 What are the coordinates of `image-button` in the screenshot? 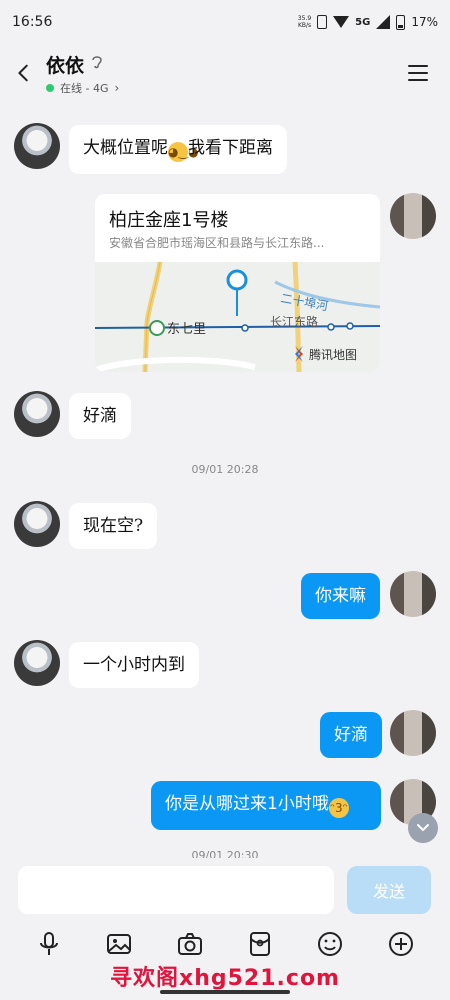 It's located at (119, 944).